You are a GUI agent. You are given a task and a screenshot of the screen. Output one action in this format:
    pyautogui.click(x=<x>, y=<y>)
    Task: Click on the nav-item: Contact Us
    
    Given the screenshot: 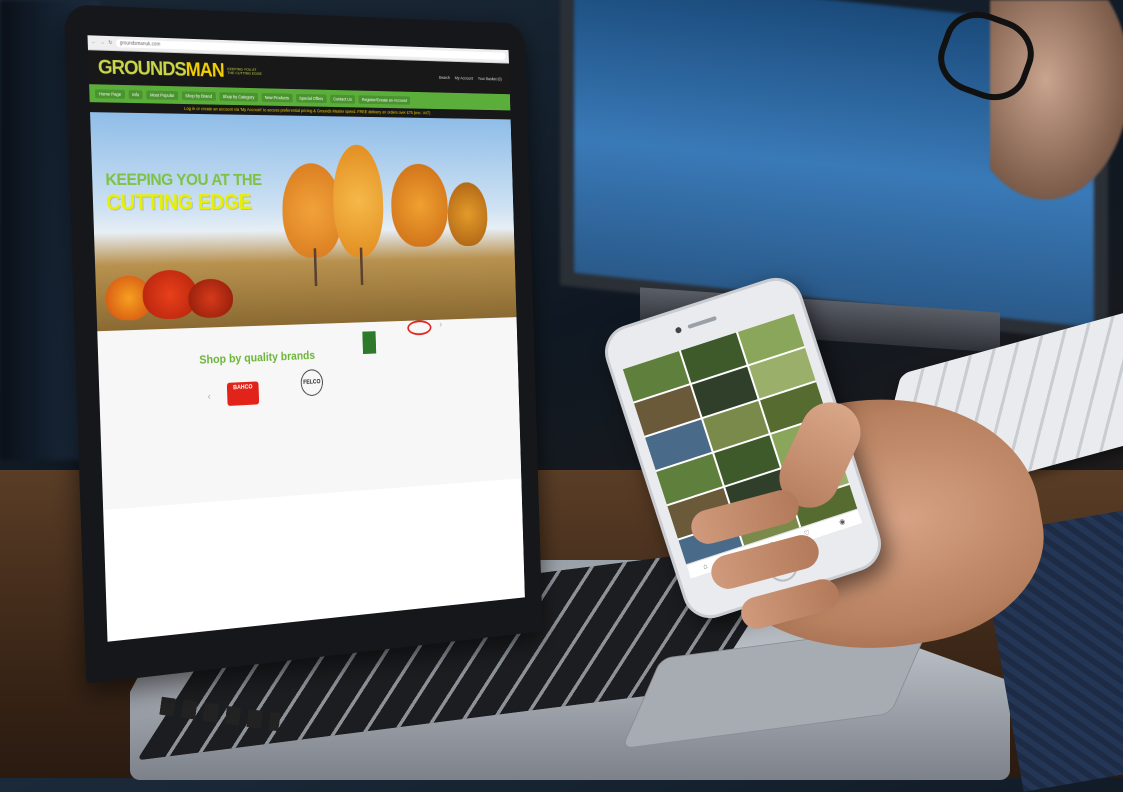 What is the action you would take?
    pyautogui.click(x=342, y=99)
    